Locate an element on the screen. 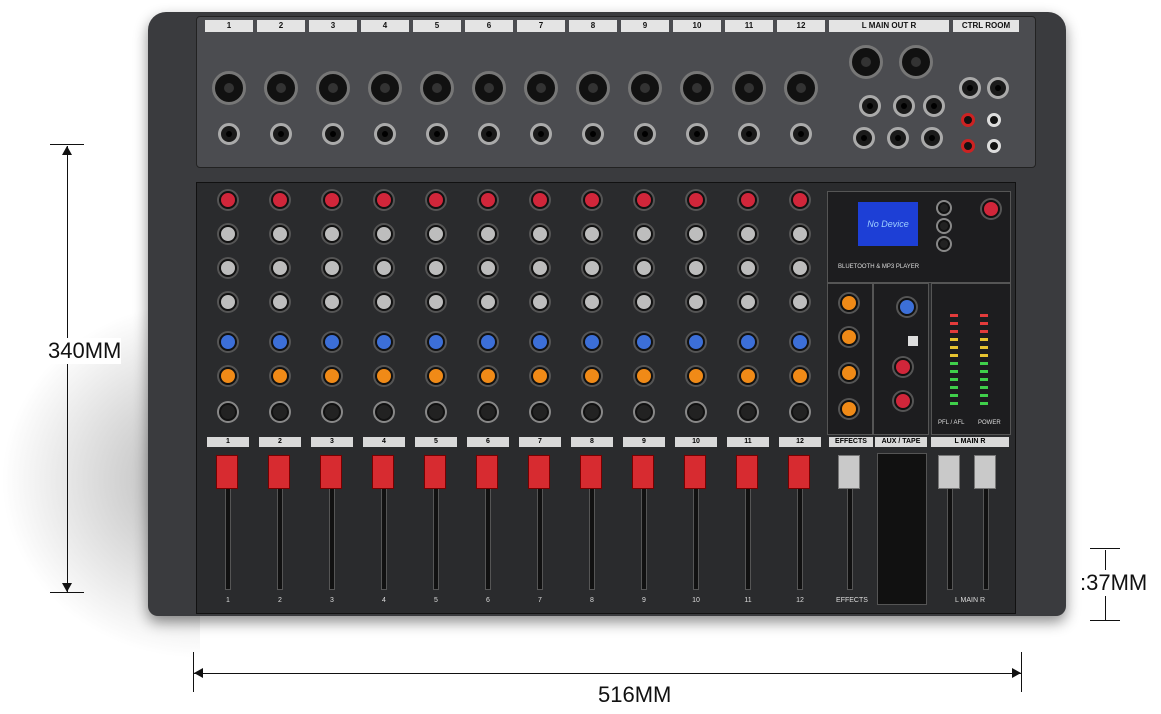 The width and height of the screenshot is (1161, 714). effects-level-knob is located at coordinates (849, 409).